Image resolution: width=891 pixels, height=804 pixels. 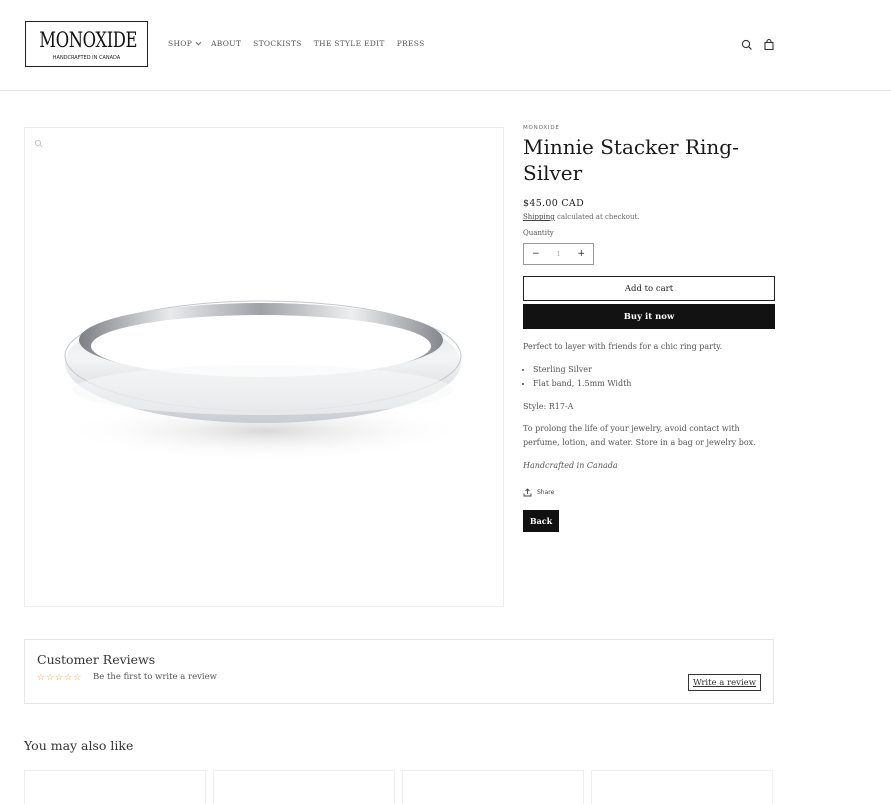 I want to click on shipping-note-text: calculated at checkout., so click(x=597, y=217).